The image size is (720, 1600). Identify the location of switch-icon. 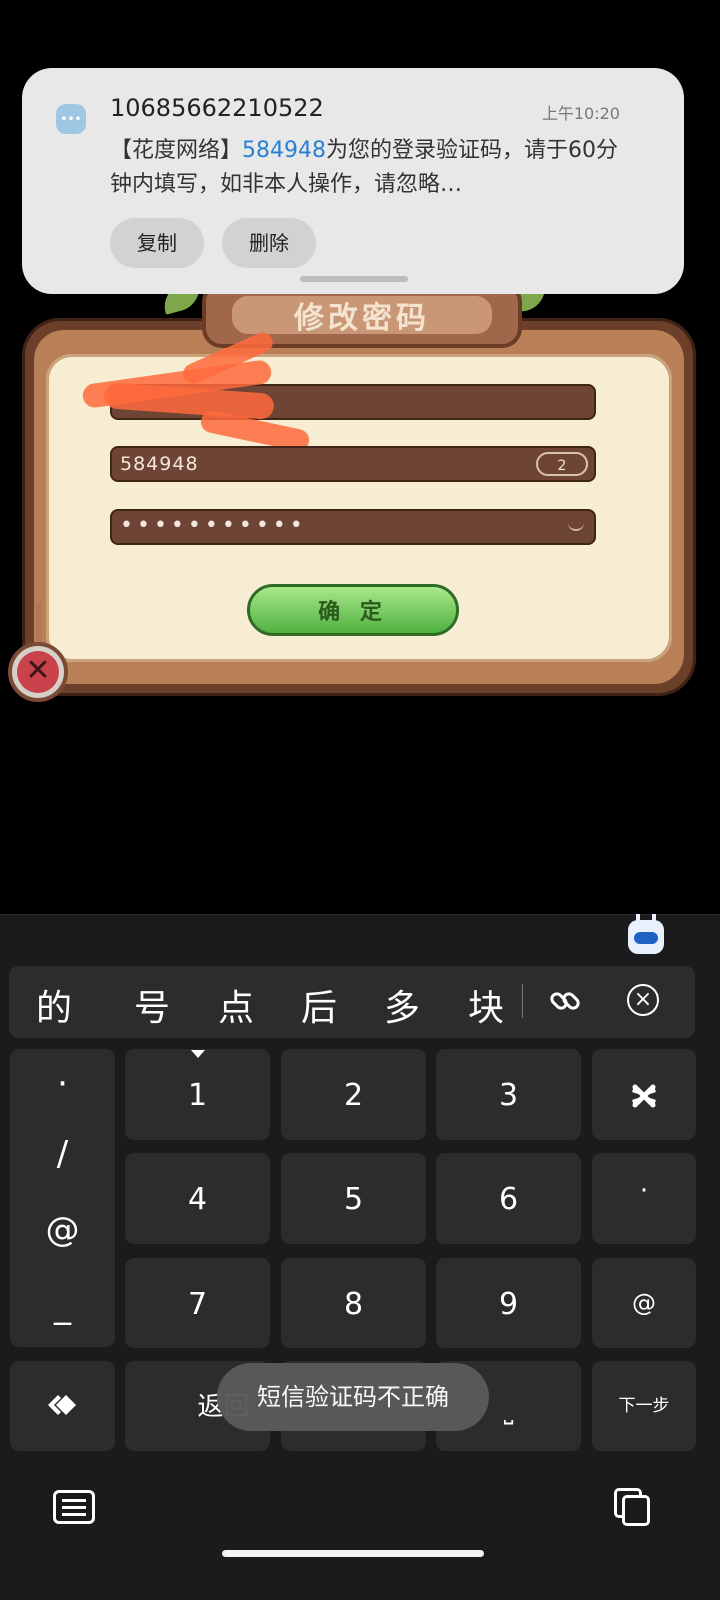
(62, 1405).